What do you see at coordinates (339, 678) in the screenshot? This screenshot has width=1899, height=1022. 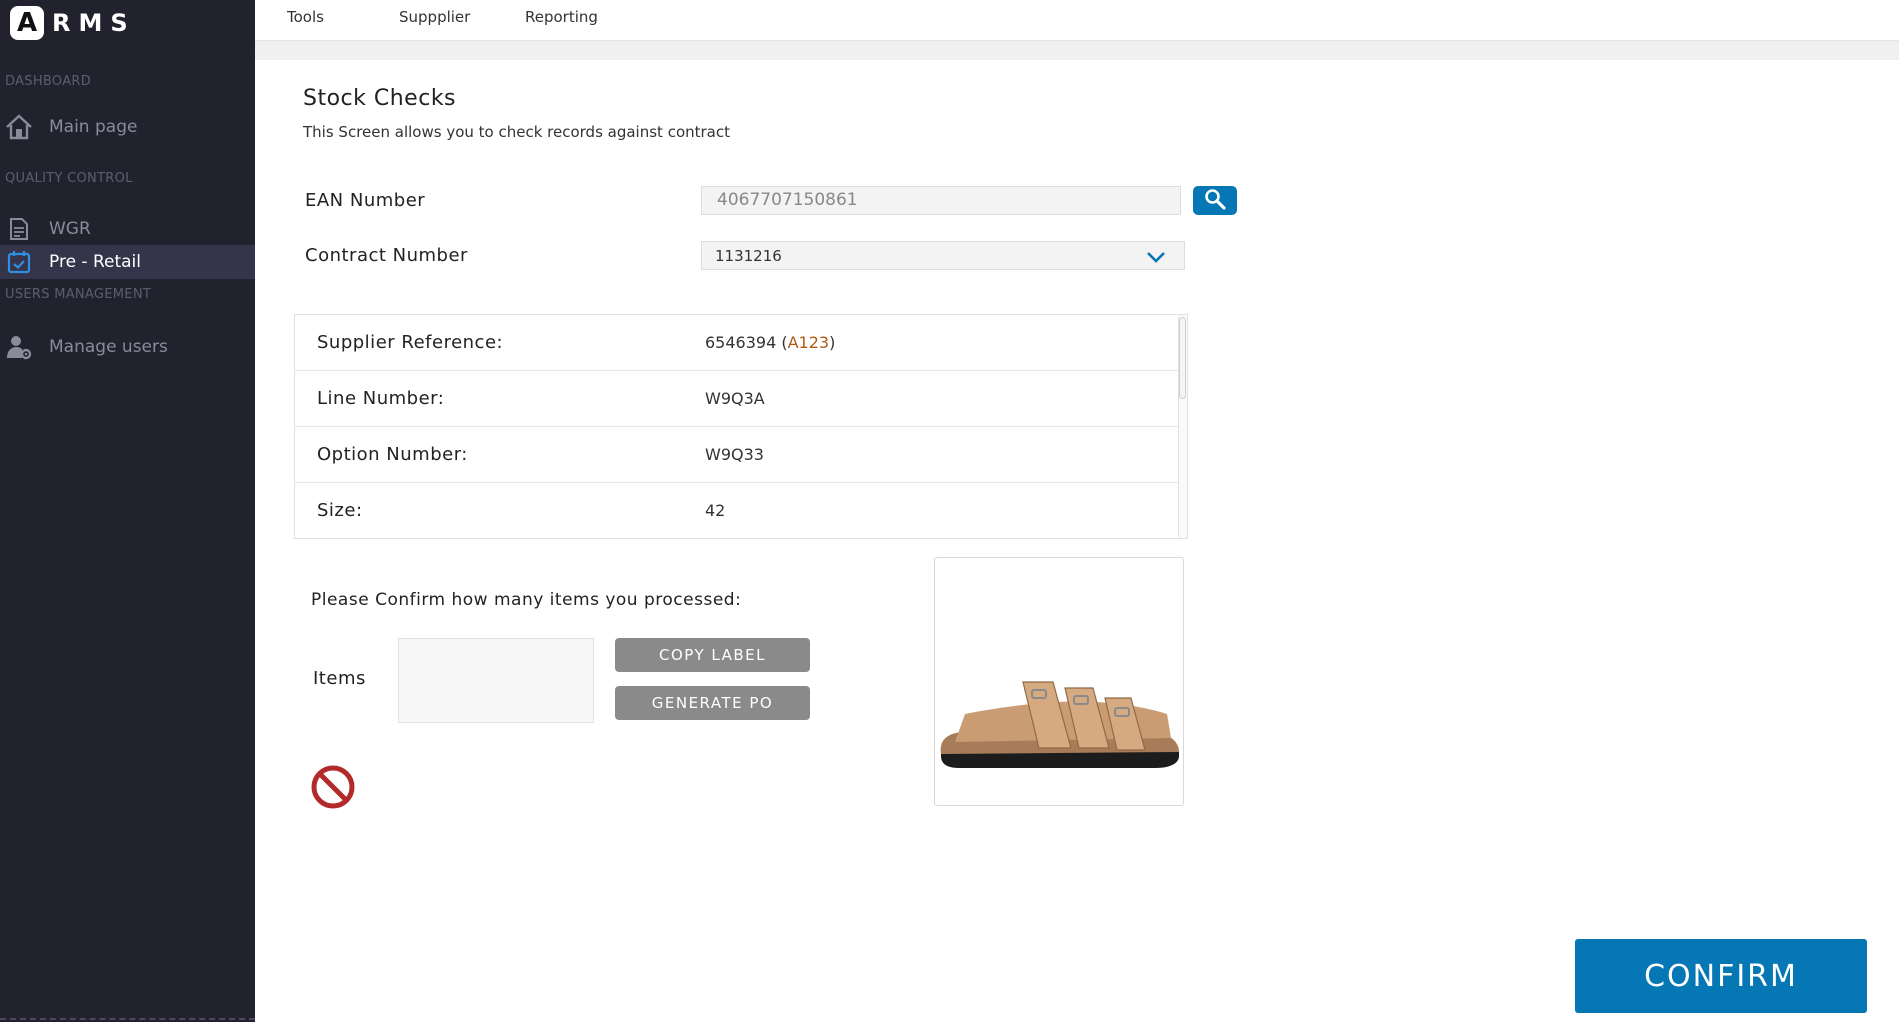 I see `items-label: Items` at bounding box center [339, 678].